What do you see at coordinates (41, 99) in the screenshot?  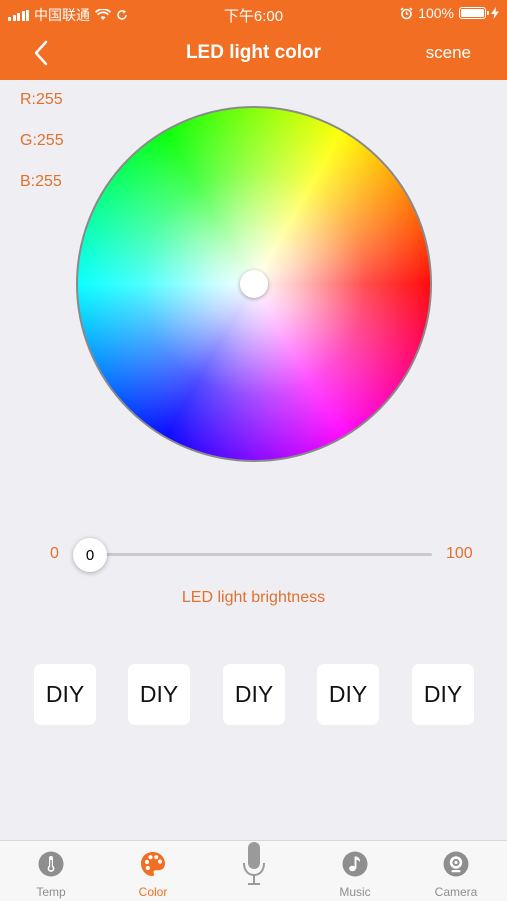 I see `red-value: R:255` at bounding box center [41, 99].